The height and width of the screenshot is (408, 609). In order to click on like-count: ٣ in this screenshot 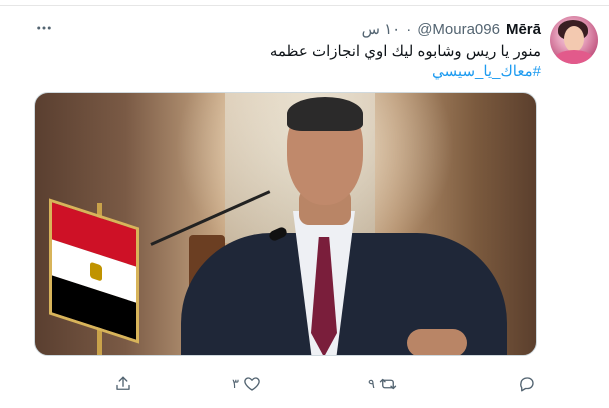, I will do `click(235, 383)`.